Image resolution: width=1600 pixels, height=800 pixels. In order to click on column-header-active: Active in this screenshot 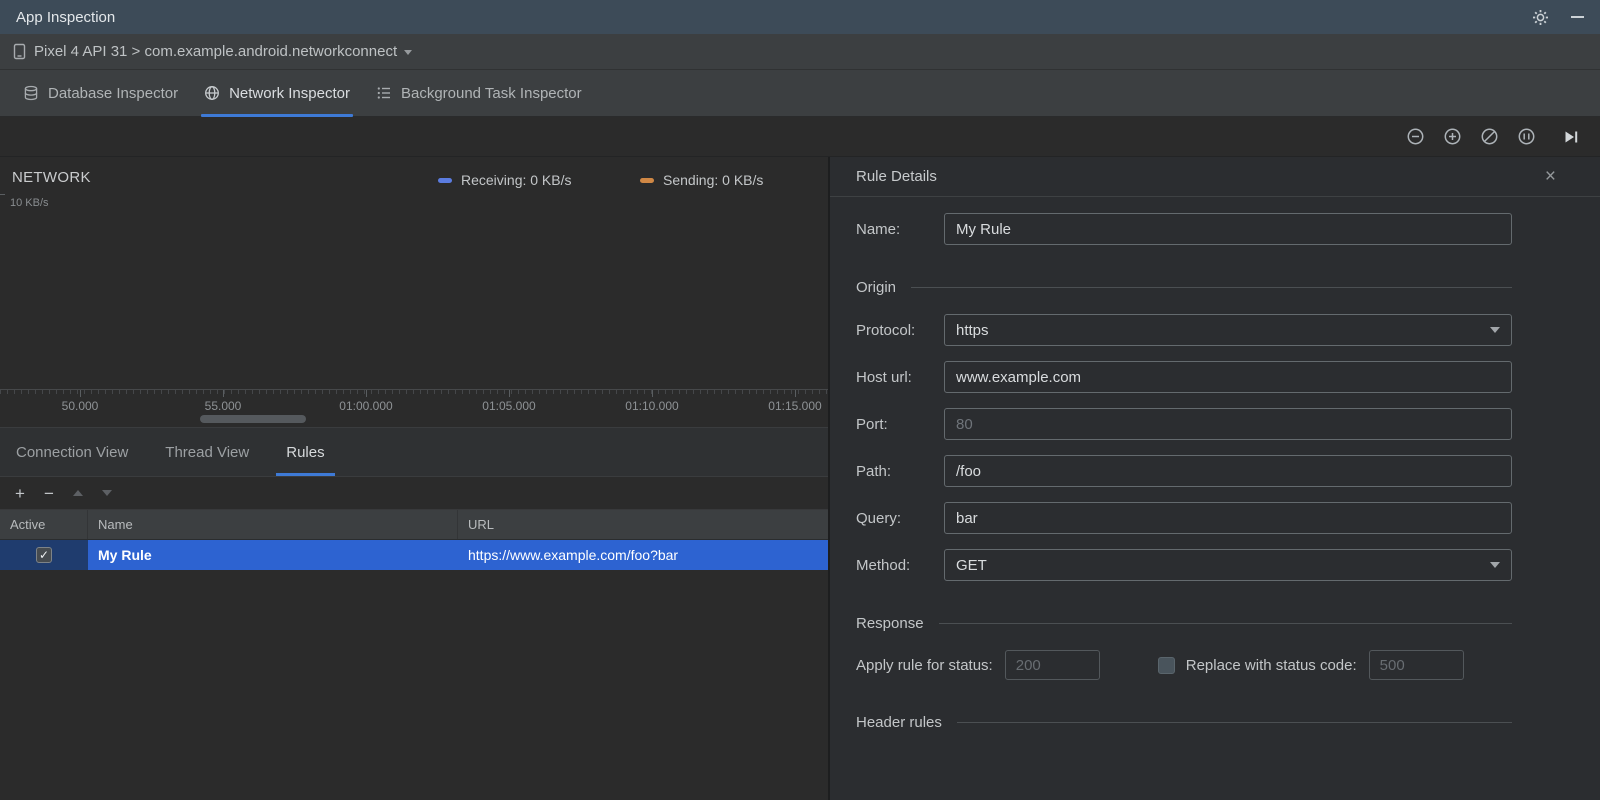, I will do `click(44, 524)`.